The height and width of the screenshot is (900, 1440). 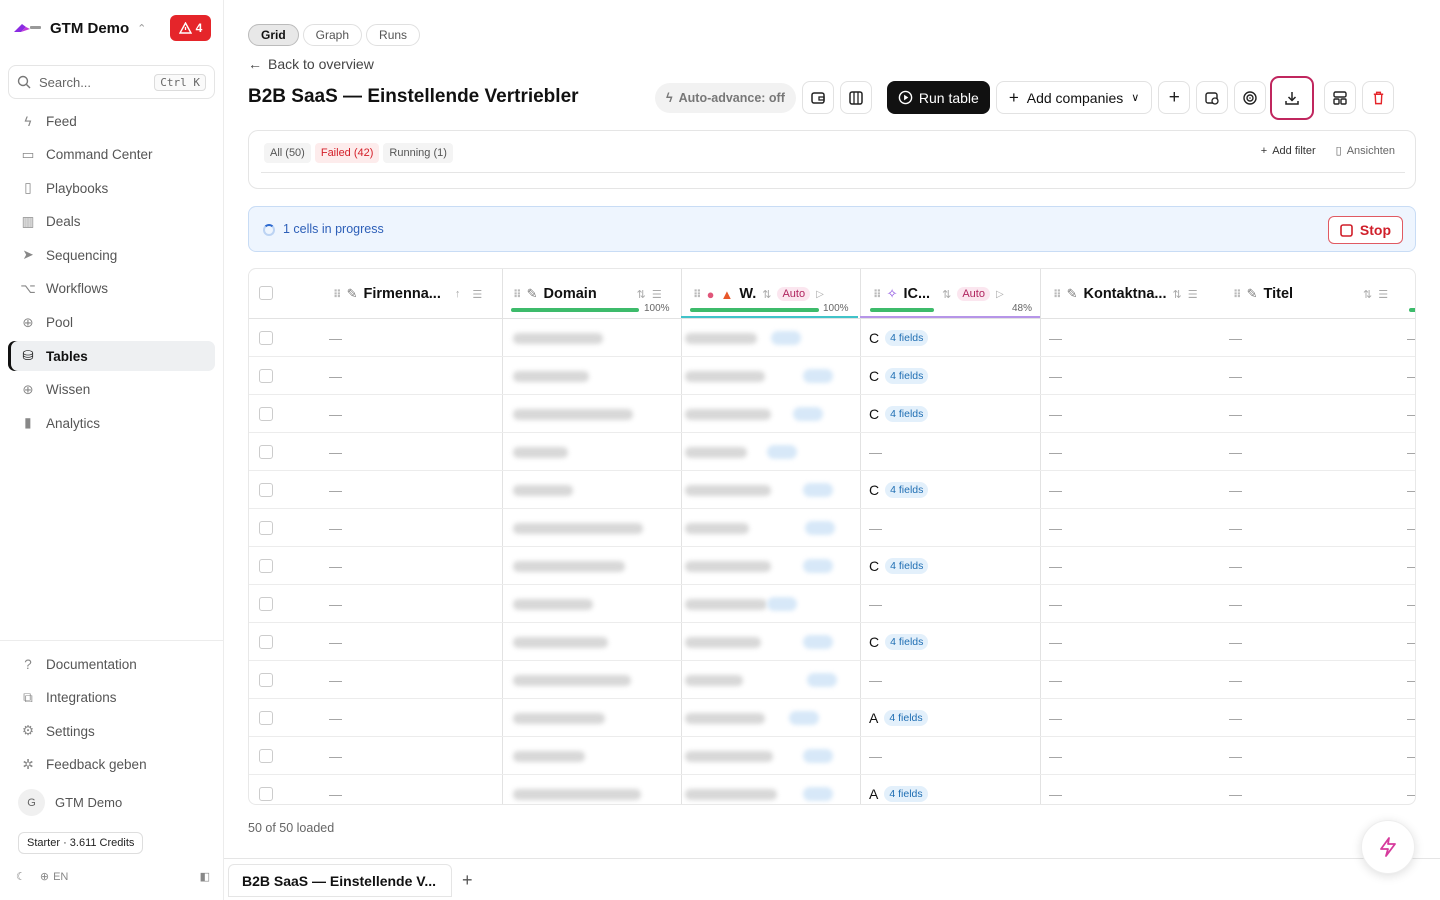 I want to click on sidebar-item-deals: ▥ Deals, so click(x=111, y=222).